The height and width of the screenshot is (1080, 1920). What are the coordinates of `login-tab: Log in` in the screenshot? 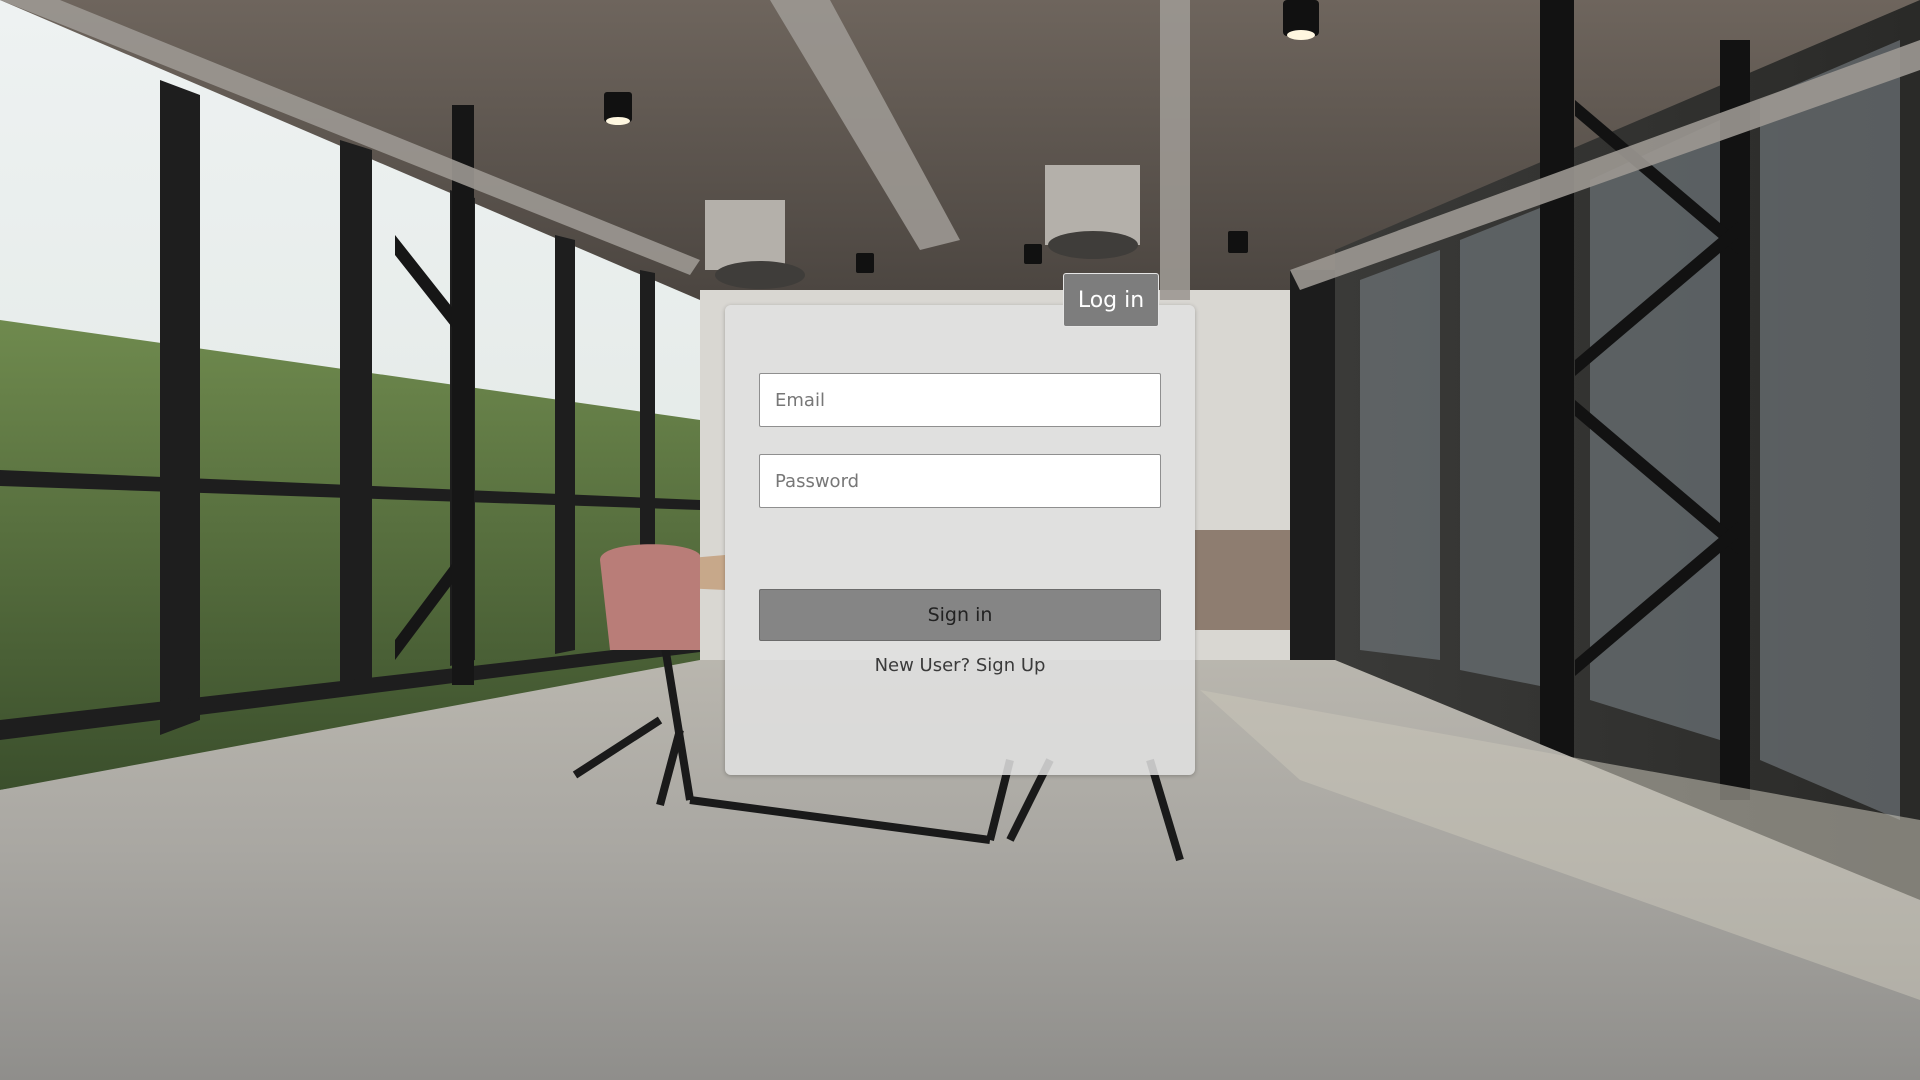 It's located at (1111, 300).